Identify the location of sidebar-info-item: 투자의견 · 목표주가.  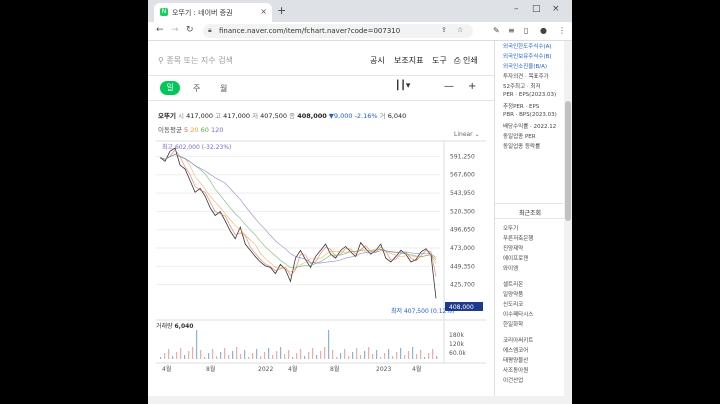
(526, 77).